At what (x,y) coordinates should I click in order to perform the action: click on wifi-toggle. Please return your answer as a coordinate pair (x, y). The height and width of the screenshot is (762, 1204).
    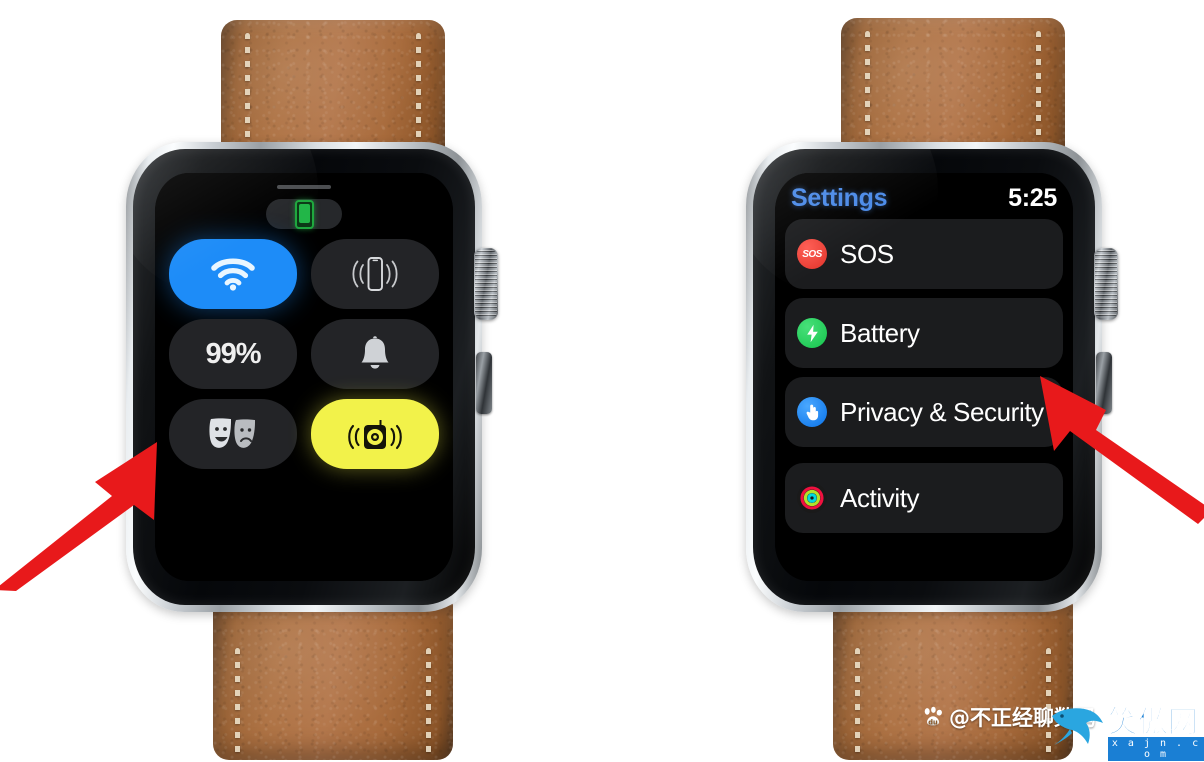
    Looking at the image, I should click on (233, 274).